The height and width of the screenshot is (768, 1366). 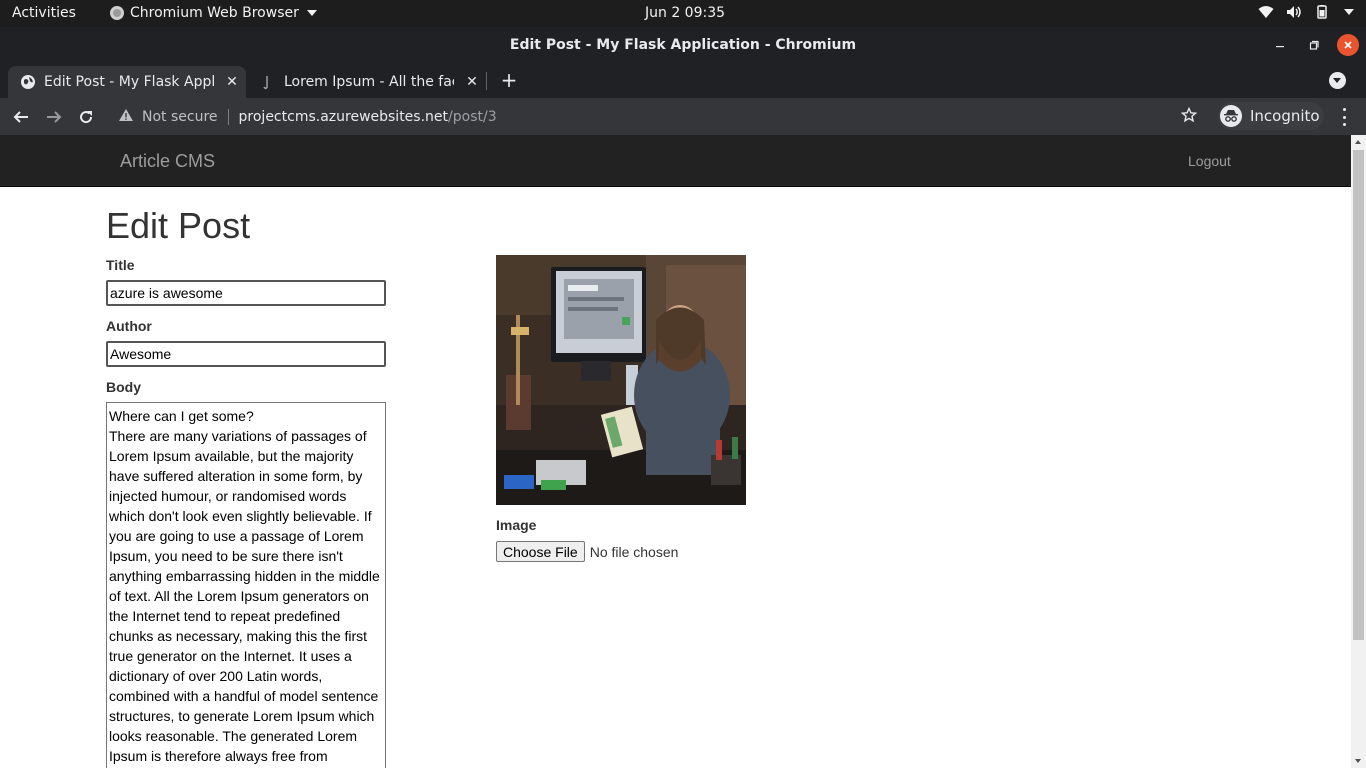 What do you see at coordinates (516, 525) in the screenshot?
I see `image-label: Image` at bounding box center [516, 525].